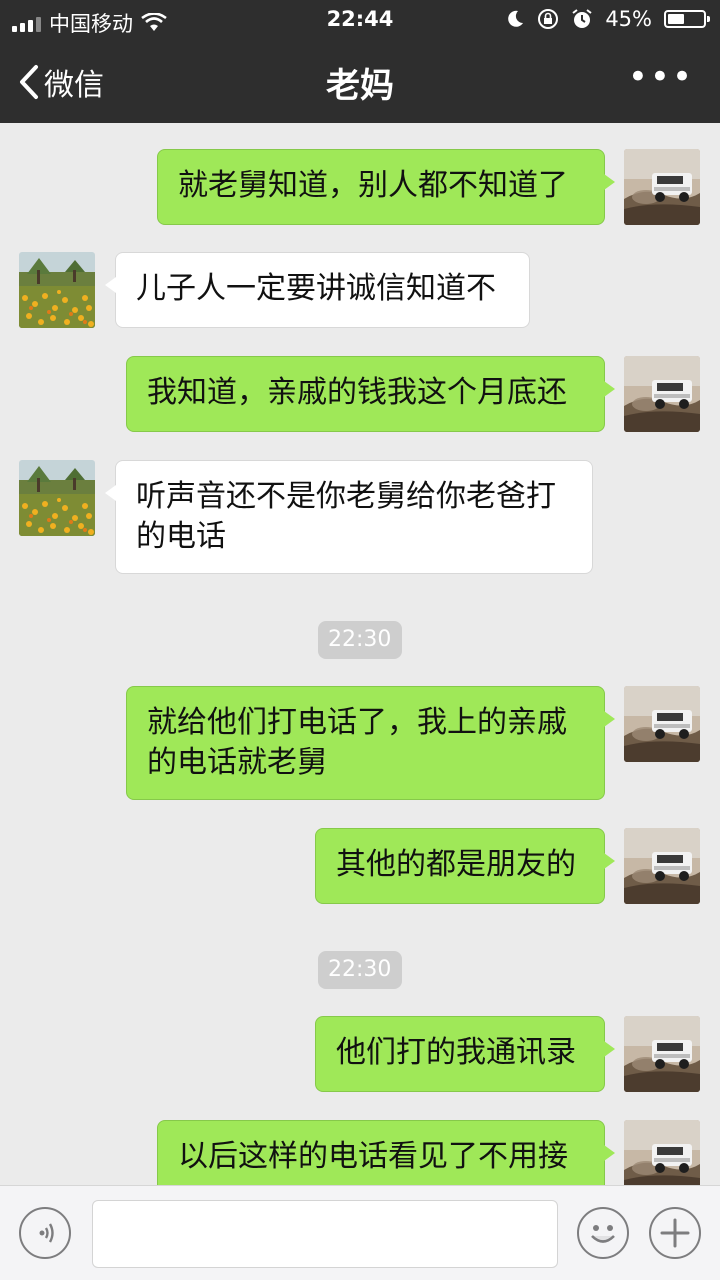  I want to click on message-line: 的电话, so click(181, 536).